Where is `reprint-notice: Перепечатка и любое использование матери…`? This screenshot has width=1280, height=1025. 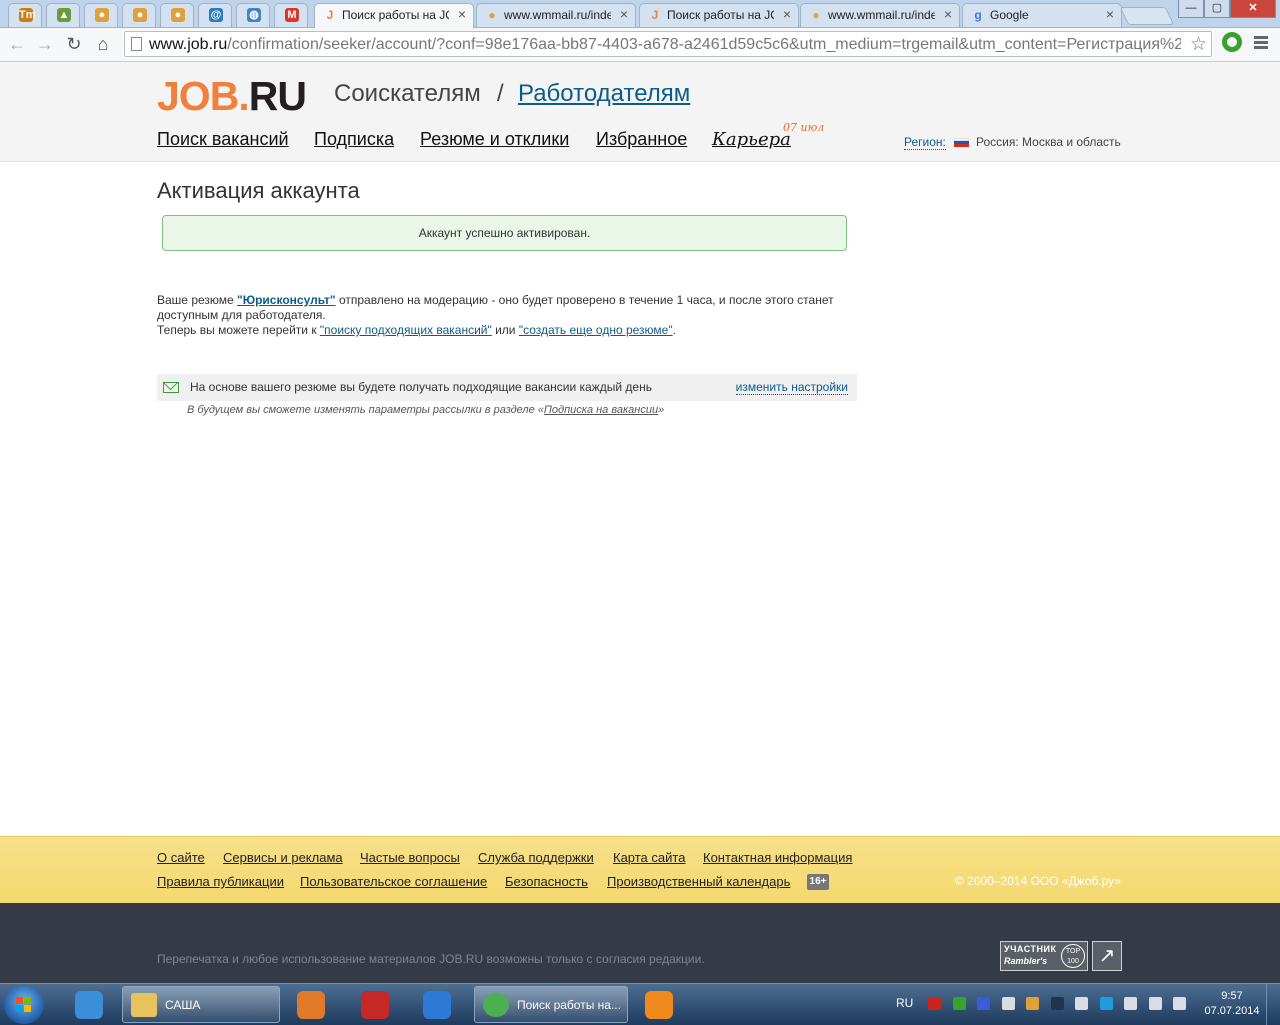 reprint-notice: Перепечатка и любое использование матери… is located at coordinates (431, 959).